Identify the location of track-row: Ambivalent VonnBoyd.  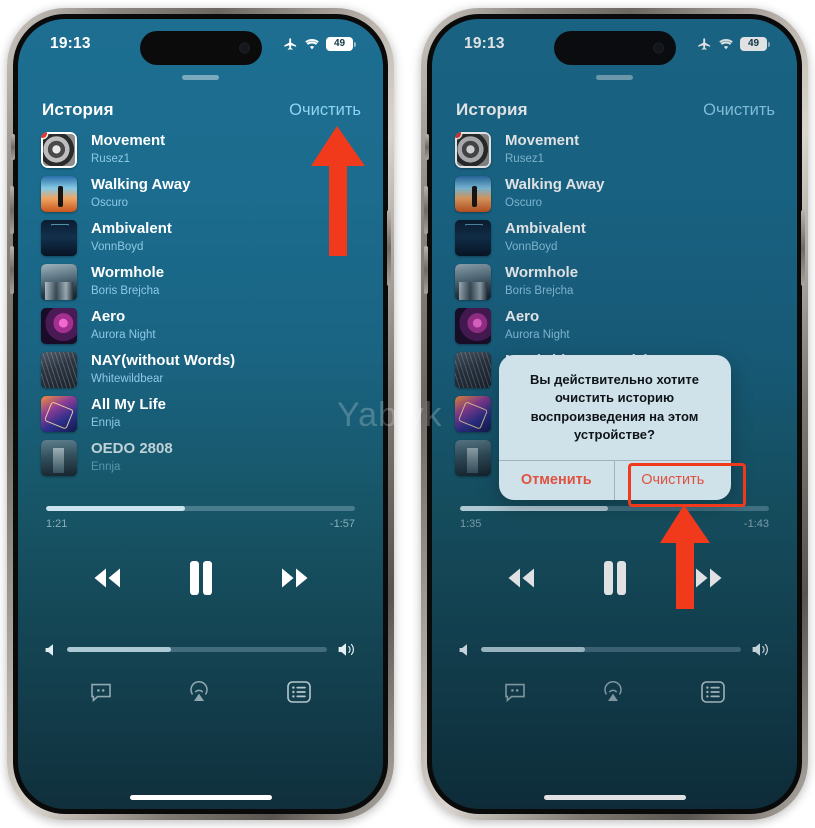
(614, 238).